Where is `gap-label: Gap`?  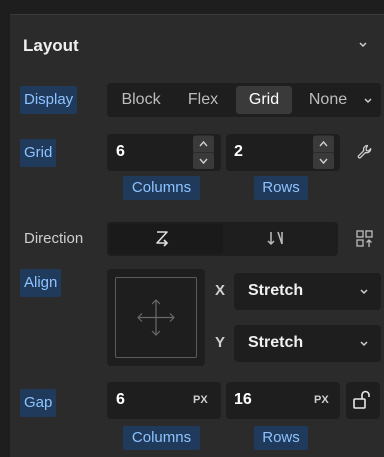 gap-label: Gap is located at coordinates (38, 403).